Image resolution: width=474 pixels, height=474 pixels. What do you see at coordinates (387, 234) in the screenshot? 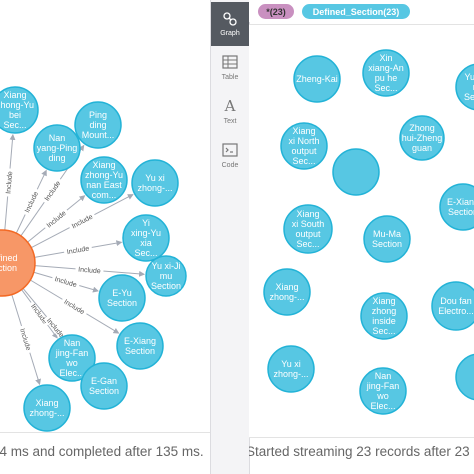
I see `section-node-label: Mu-Ma` at bounding box center [387, 234].